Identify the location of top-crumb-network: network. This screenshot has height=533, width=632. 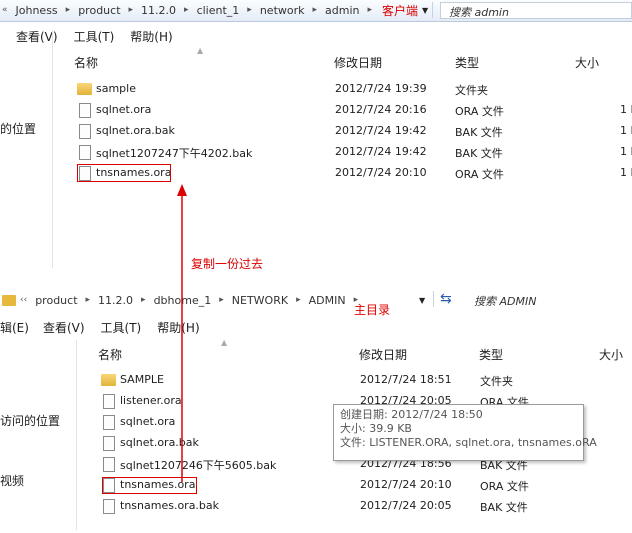
(282, 10).